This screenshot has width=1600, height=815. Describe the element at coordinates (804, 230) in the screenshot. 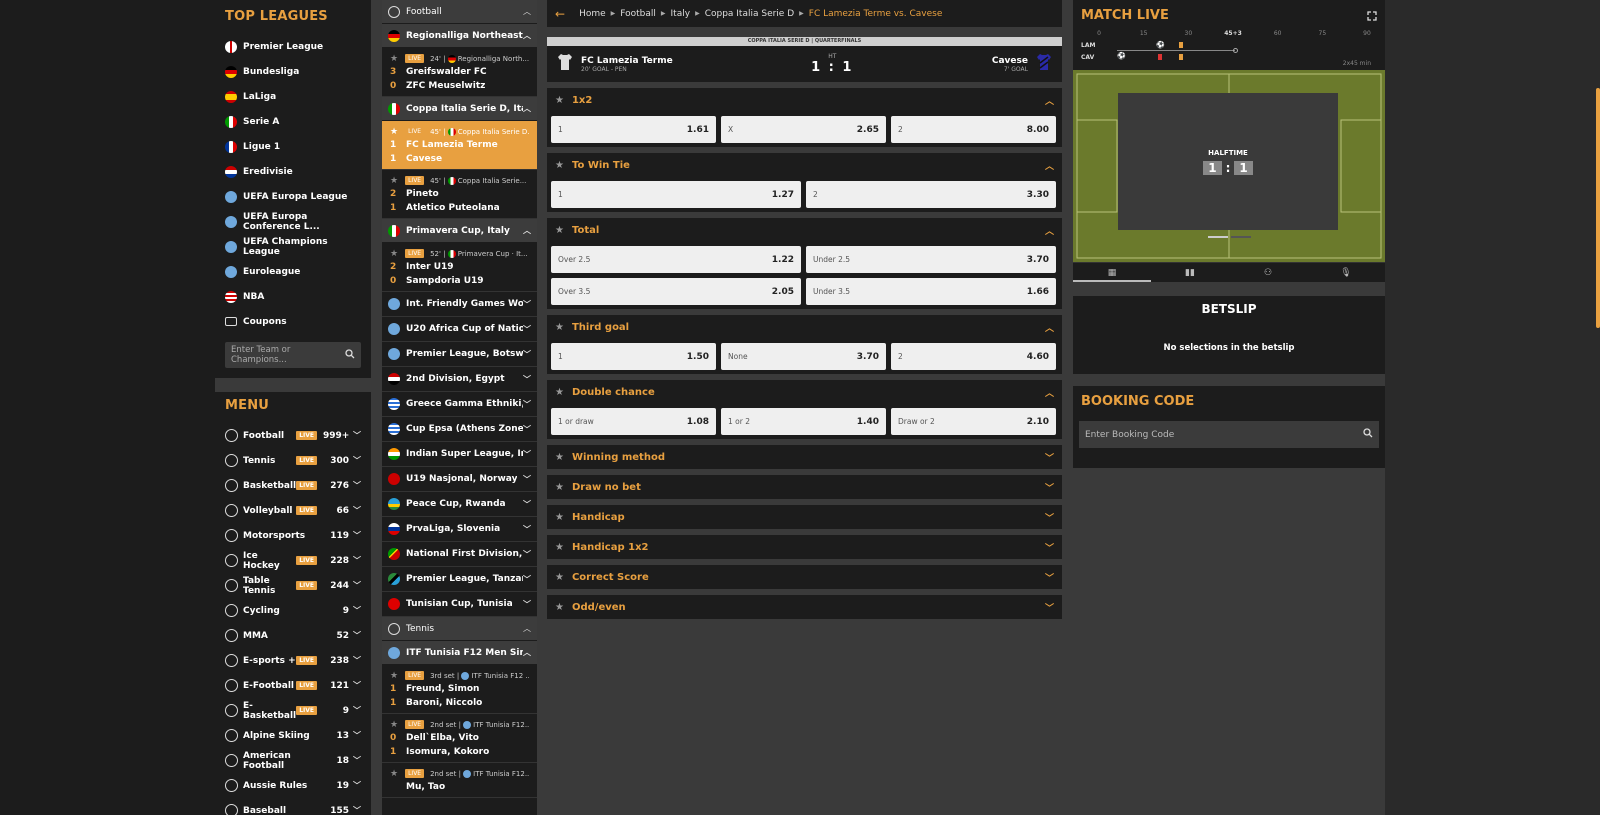

I see `market-header: ★ Total ︿` at that location.